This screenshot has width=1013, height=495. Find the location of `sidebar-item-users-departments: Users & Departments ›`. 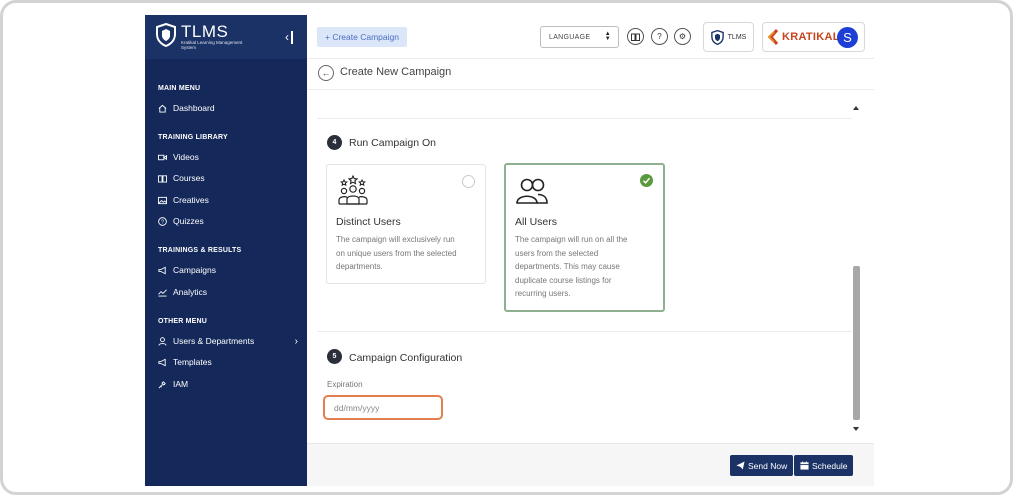

sidebar-item-users-departments: Users & Departments › is located at coordinates (228, 341).